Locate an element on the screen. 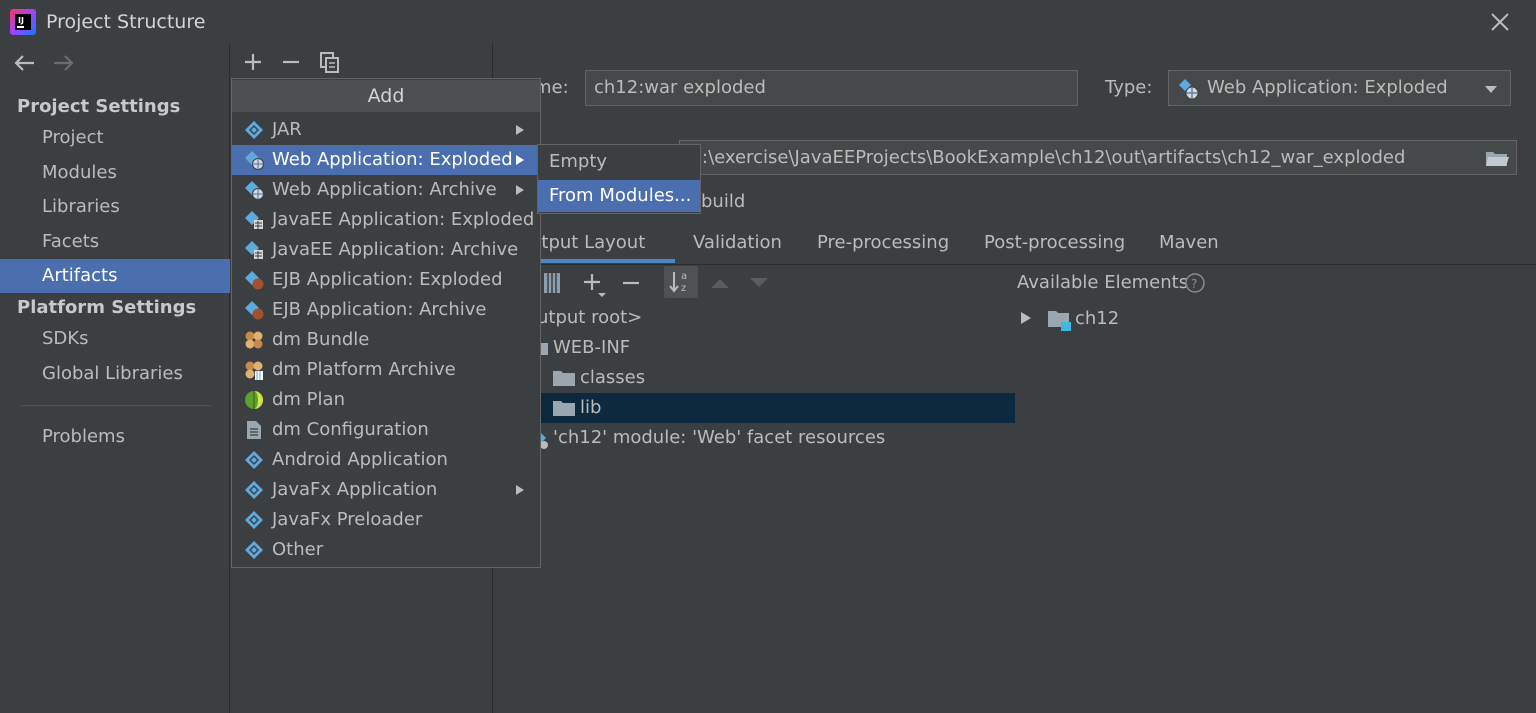 This screenshot has height=713, width=1536. menu-item-label: JavaEE Application: Archive is located at coordinates (395, 249).